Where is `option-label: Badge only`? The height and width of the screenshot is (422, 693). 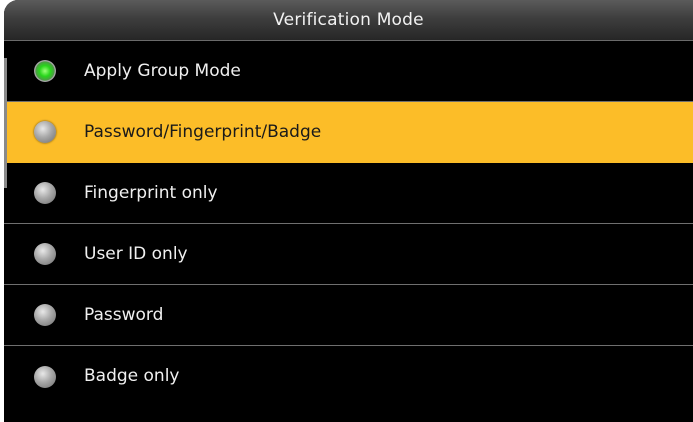 option-label: Badge only is located at coordinates (132, 376).